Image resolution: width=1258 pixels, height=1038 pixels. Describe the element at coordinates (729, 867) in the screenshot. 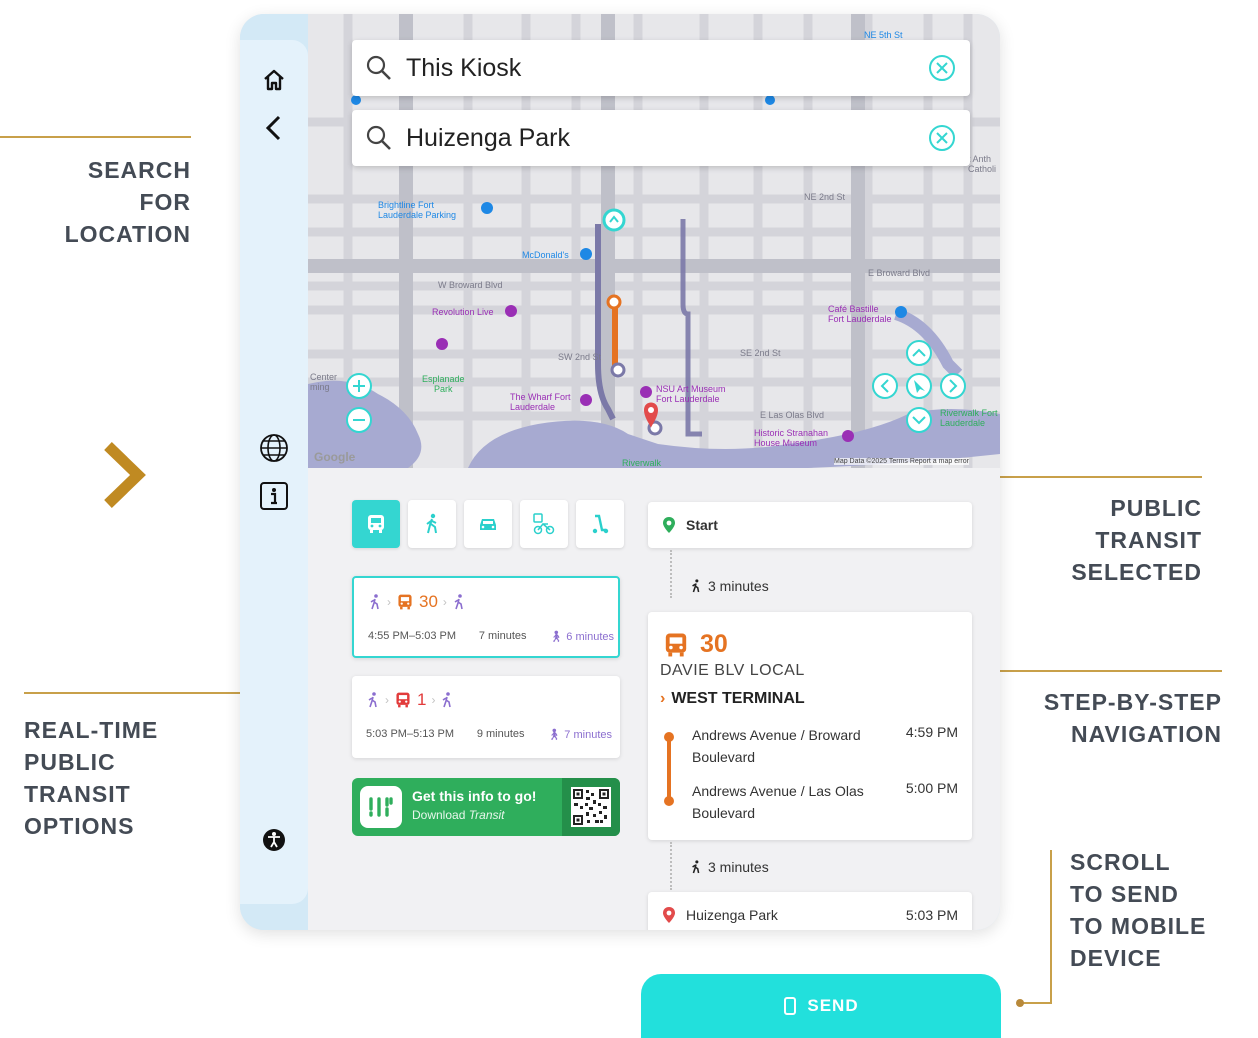

I see `walk-step-2: 3 minutes` at that location.